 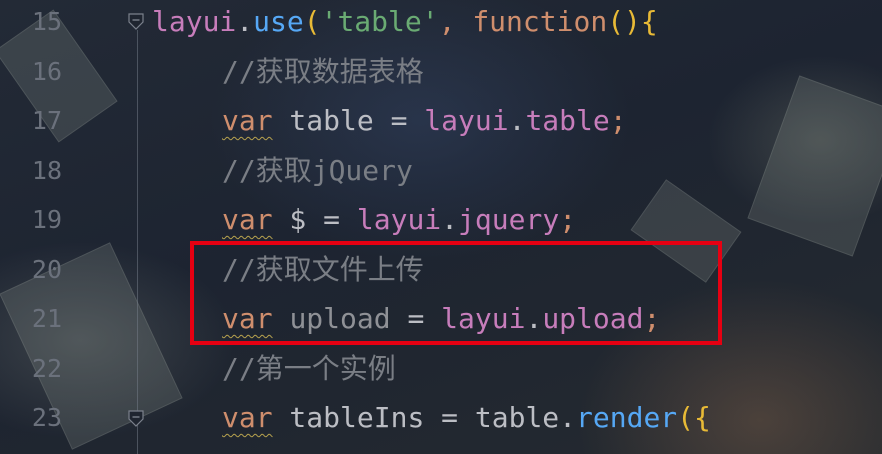 I want to click on code-line-15: layui.use('table', function(){, so click(x=405, y=22).